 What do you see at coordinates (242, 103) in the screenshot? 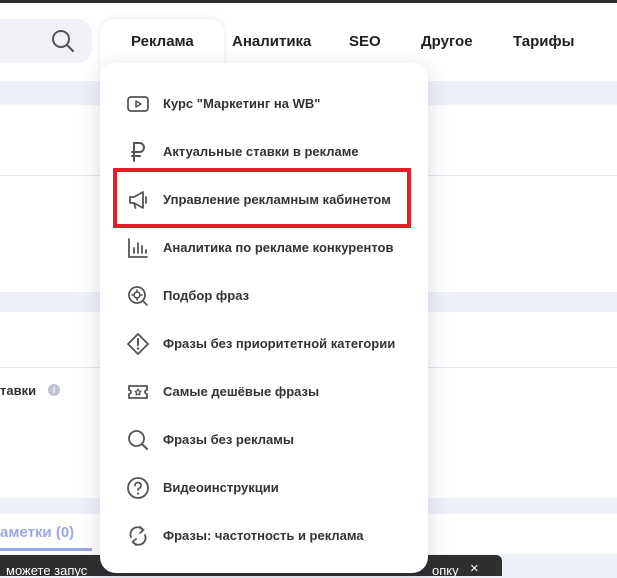
I see `menu-item-label: Курс "Маркетинг на WB"` at bounding box center [242, 103].